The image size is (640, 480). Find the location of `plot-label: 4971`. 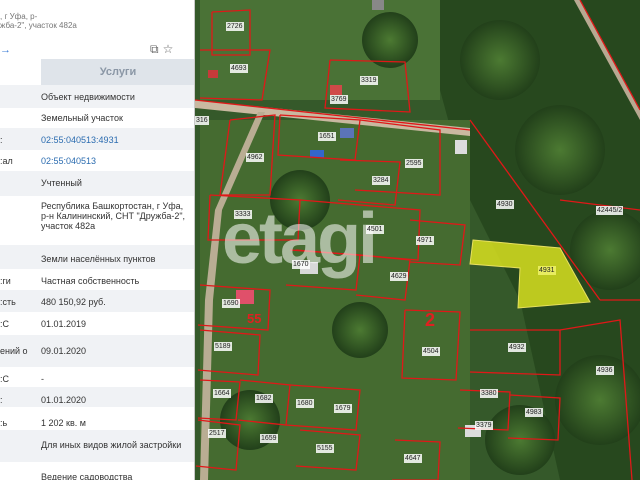

plot-label: 4971 is located at coordinates (425, 240).